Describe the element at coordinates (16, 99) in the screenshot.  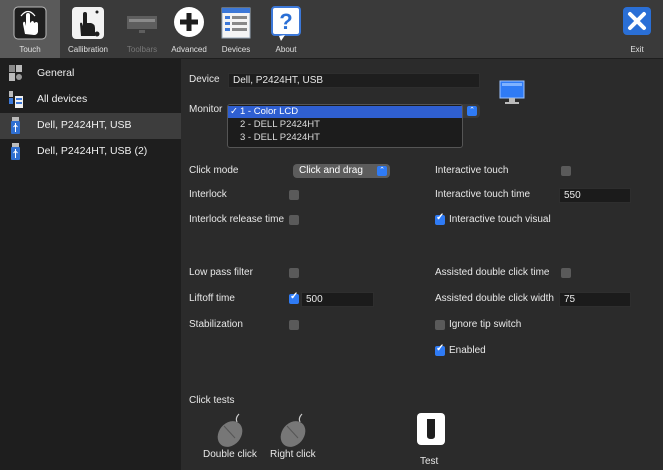
I see `all-devices-icon` at that location.